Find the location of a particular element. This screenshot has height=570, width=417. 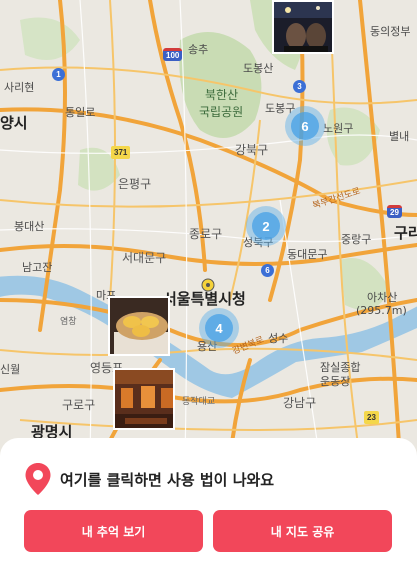

cluster-marker: 6 is located at coordinates (305, 126).